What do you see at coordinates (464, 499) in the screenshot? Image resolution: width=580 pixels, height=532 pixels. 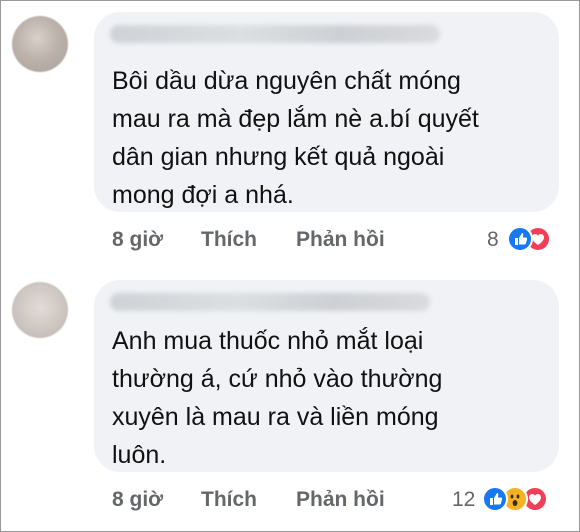 I see `reaction-count: 12` at bounding box center [464, 499].